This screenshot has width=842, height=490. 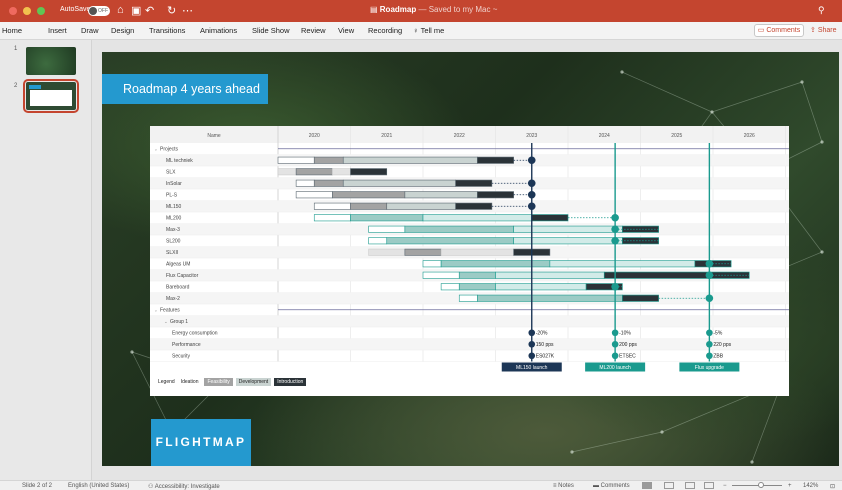 What do you see at coordinates (170, 311) in the screenshot?
I see `row-label: Features` at bounding box center [170, 311].